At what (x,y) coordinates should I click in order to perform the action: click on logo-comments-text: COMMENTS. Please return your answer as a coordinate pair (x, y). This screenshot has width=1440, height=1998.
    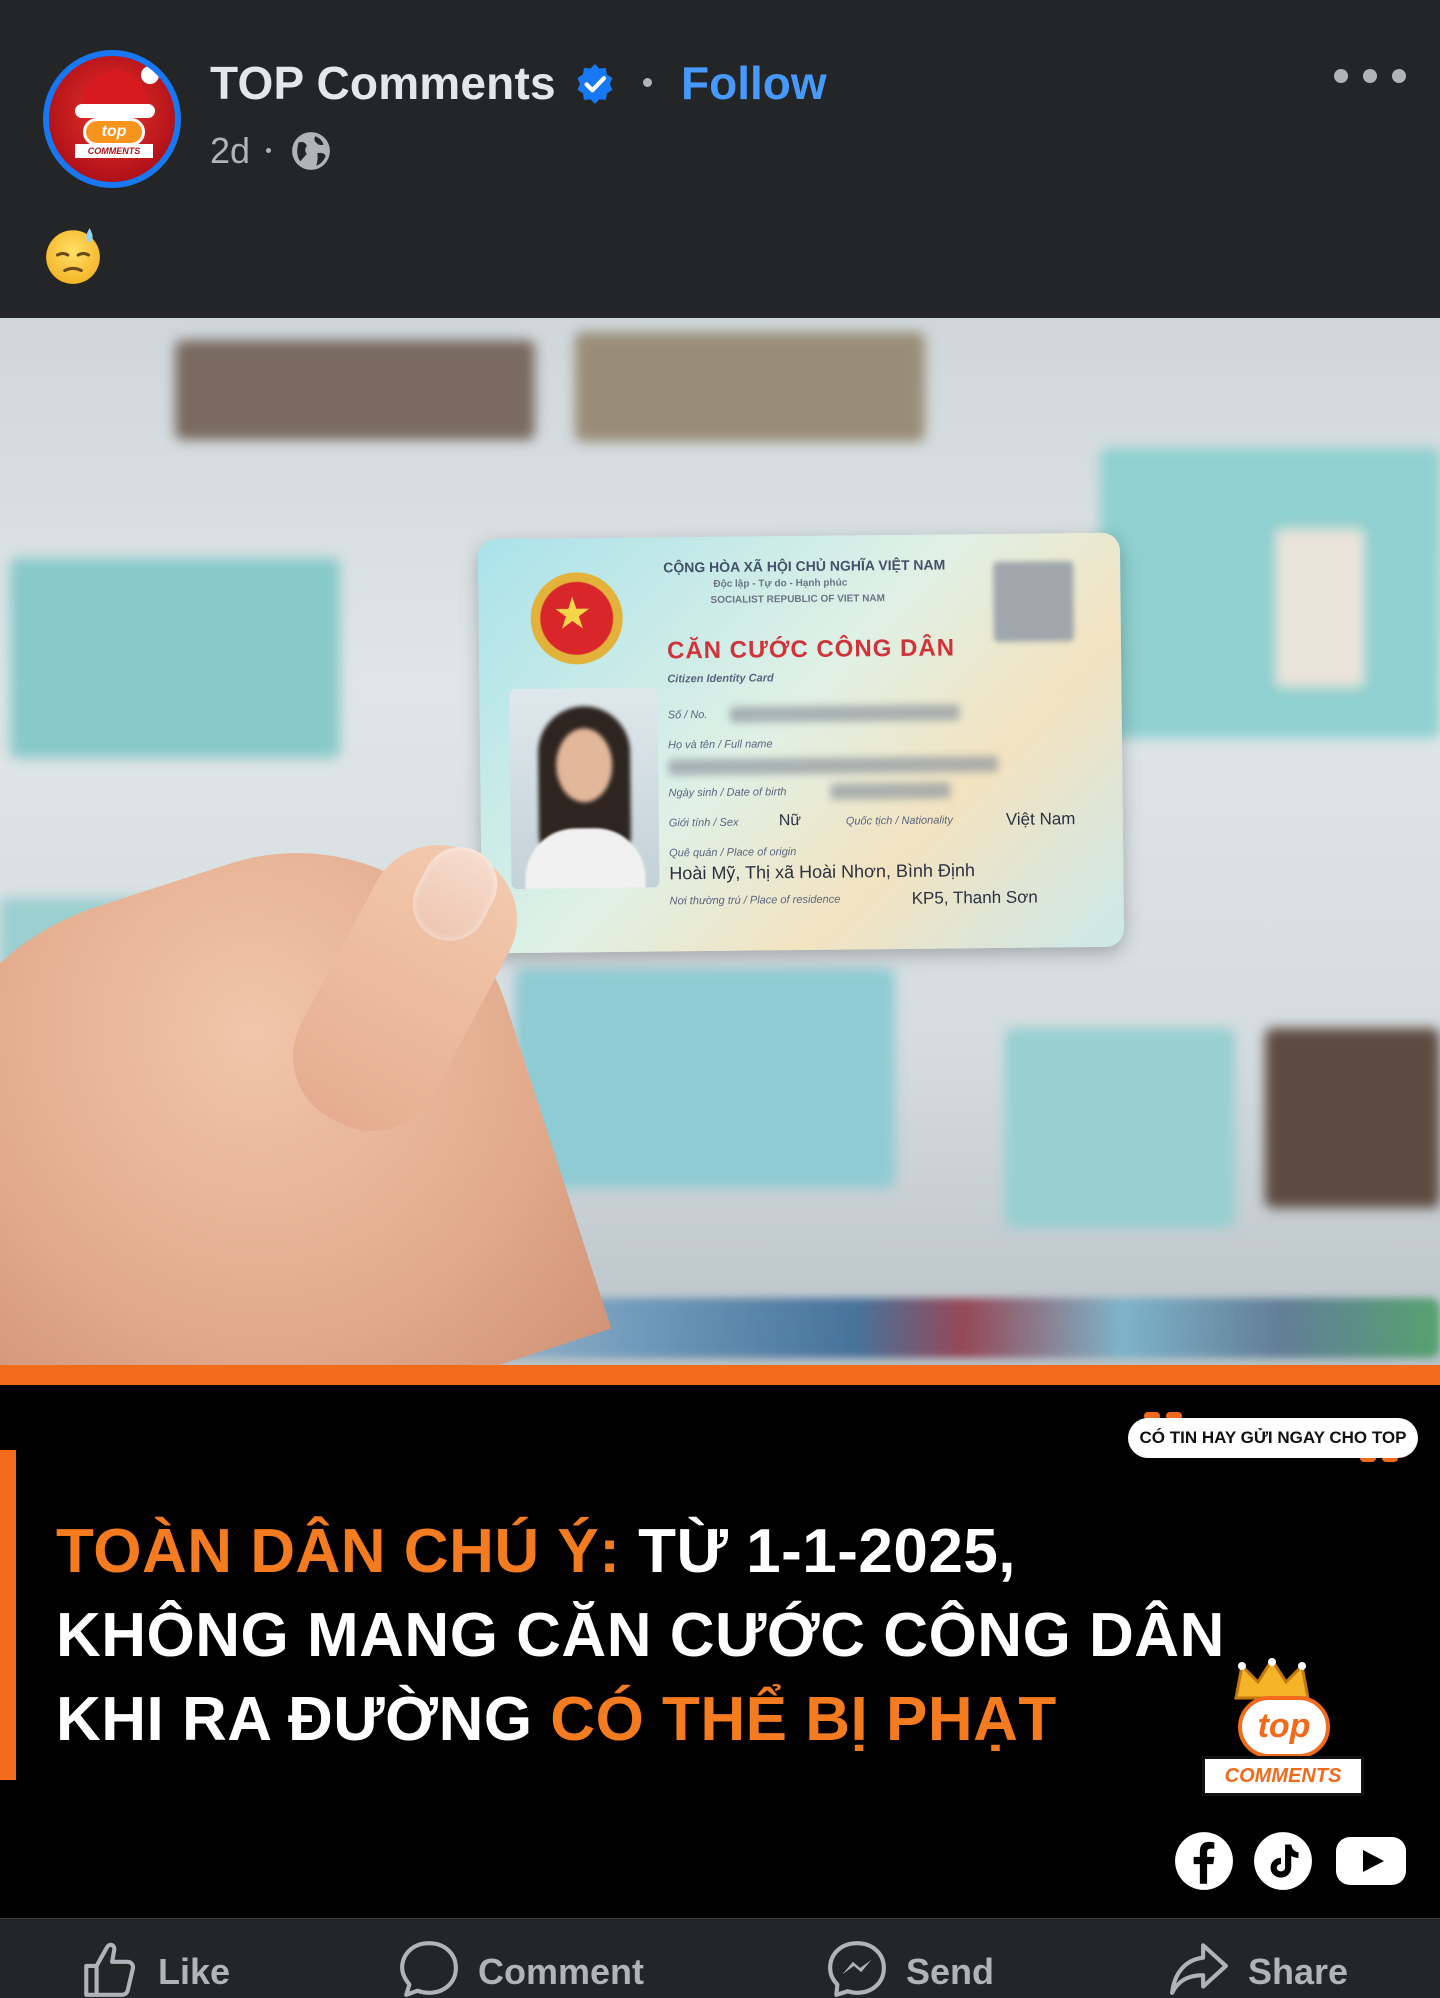
    Looking at the image, I should click on (1283, 1776).